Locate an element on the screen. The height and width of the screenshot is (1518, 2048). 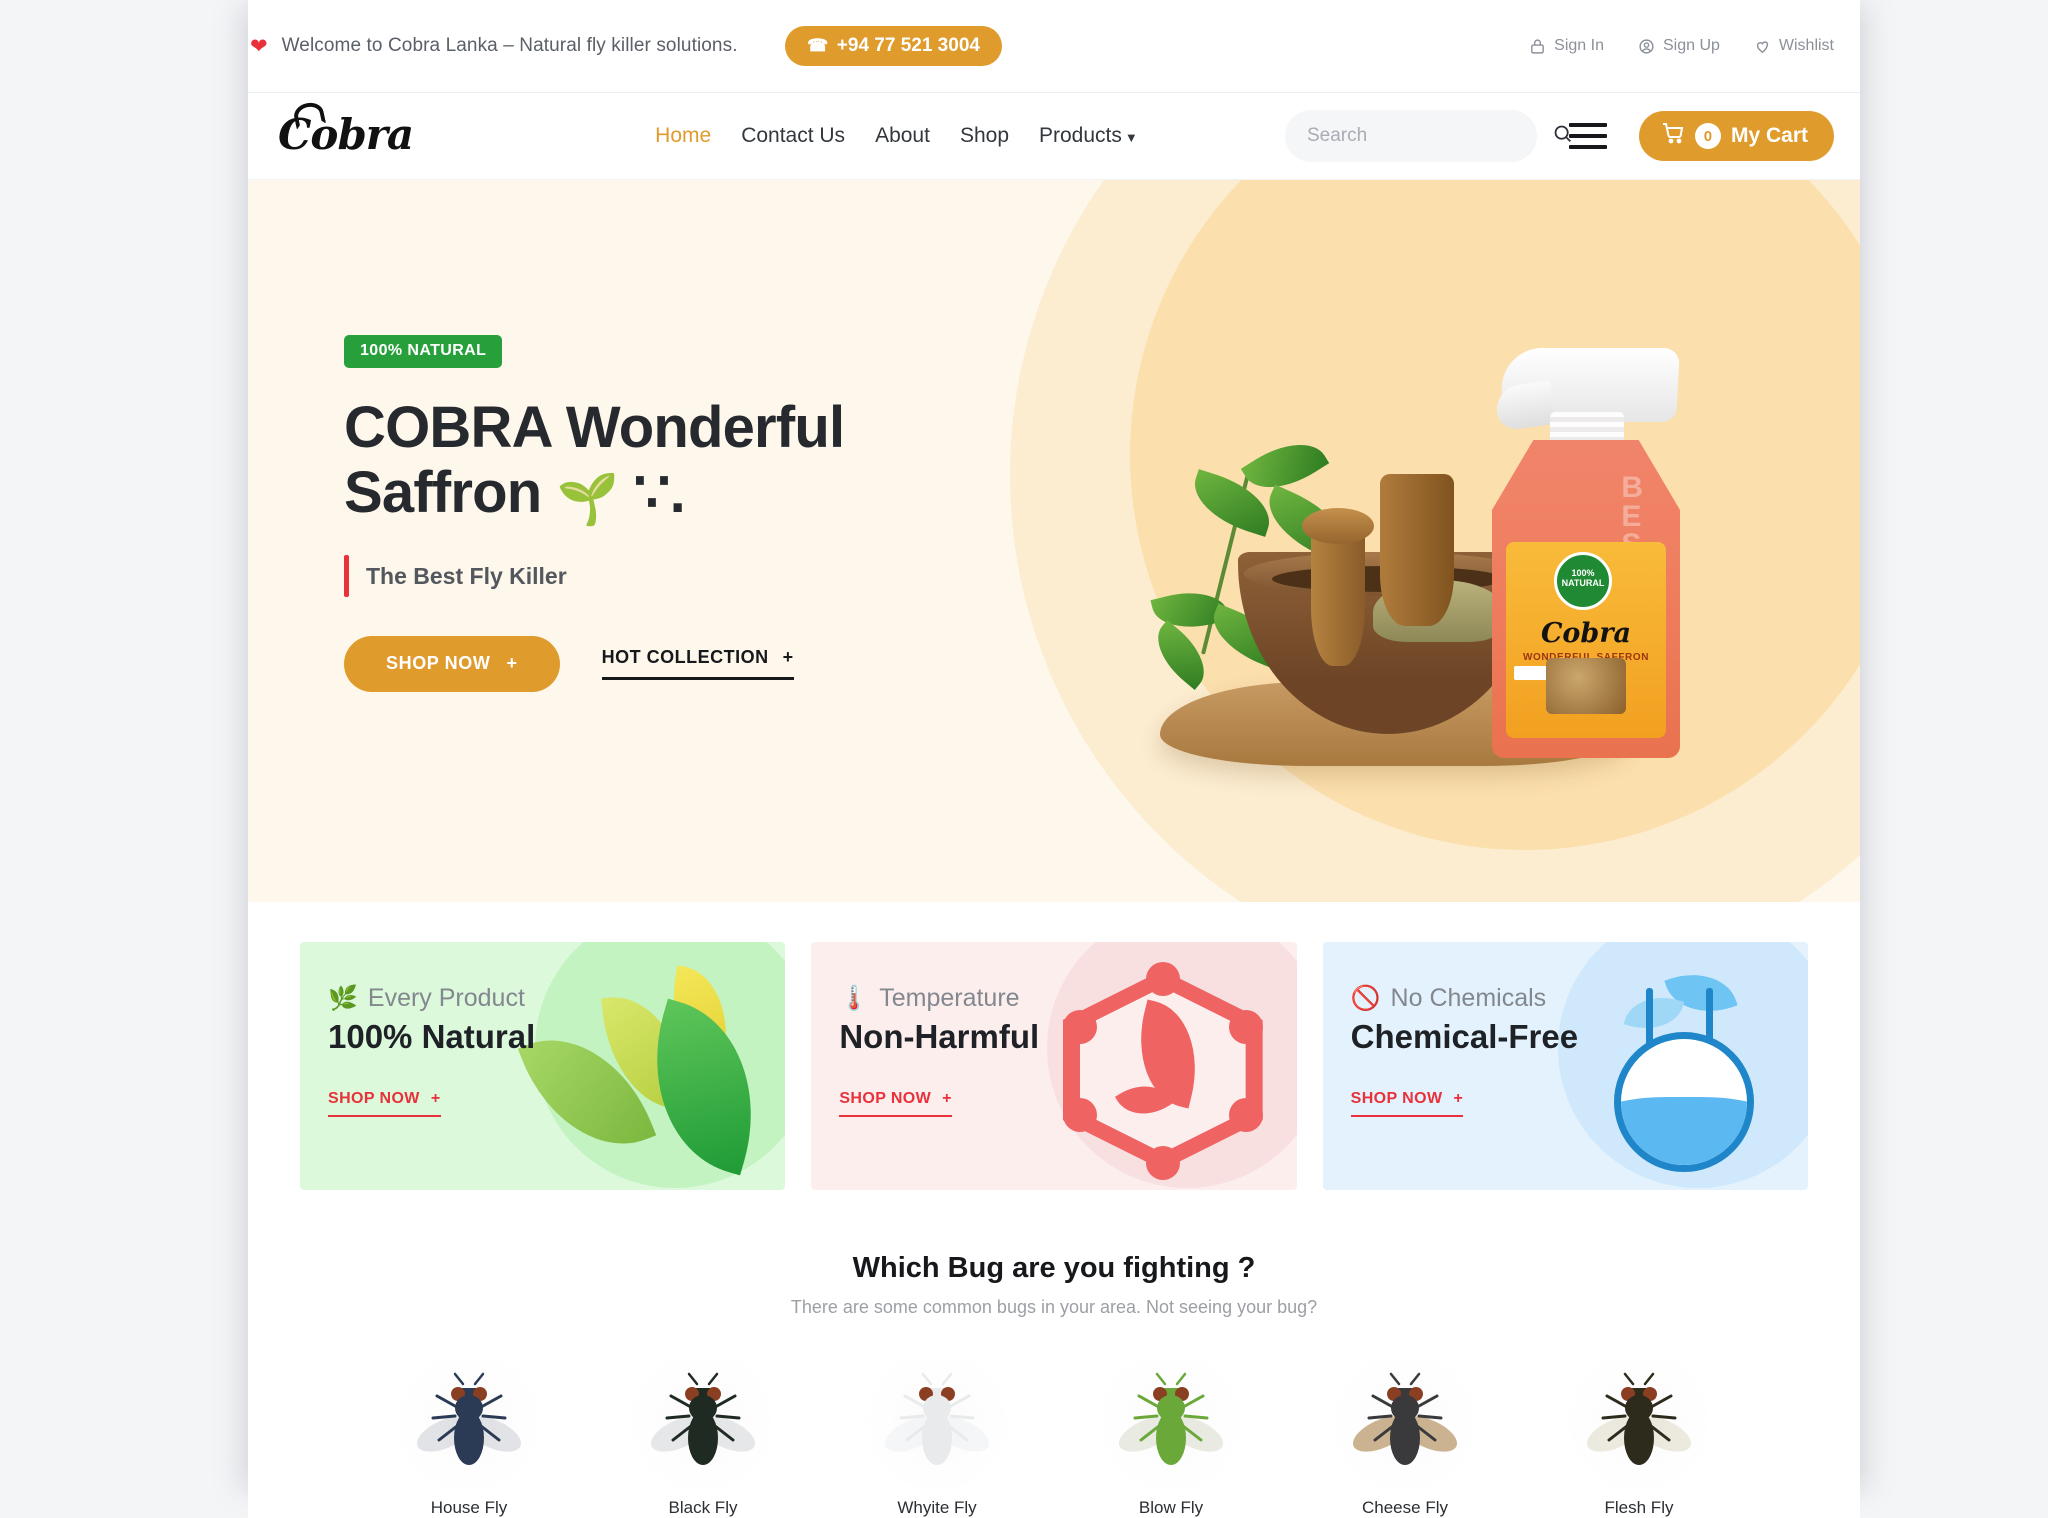
hero-subtitle: The Best Fly Killer is located at coordinates (641, 575).